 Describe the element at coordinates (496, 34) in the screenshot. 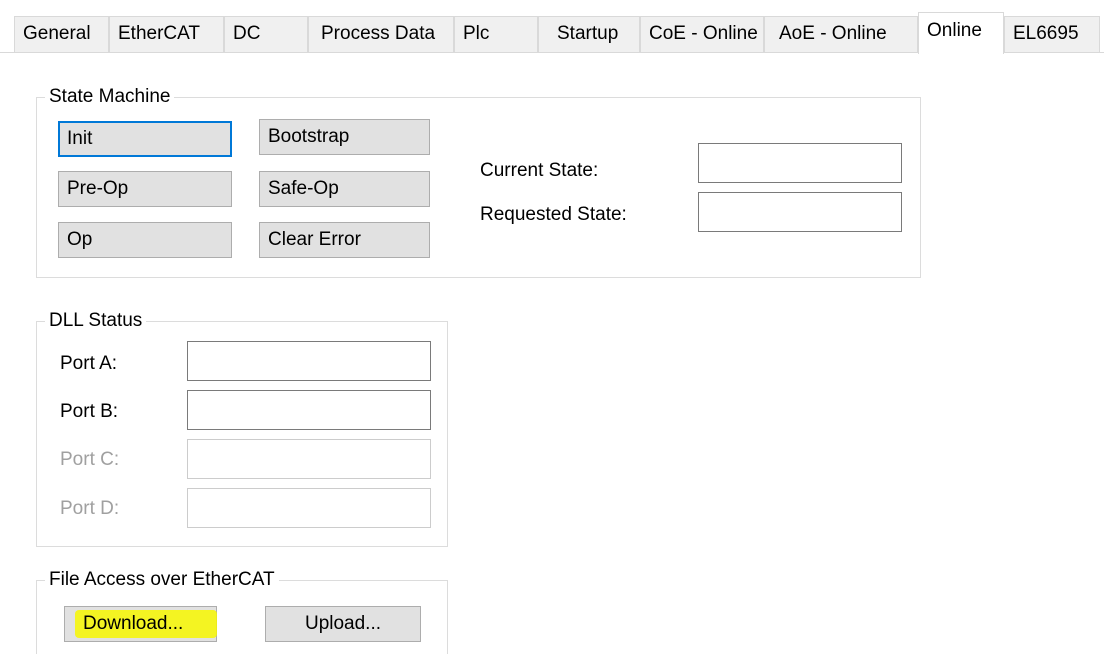

I see `tab-plc: Plc` at that location.